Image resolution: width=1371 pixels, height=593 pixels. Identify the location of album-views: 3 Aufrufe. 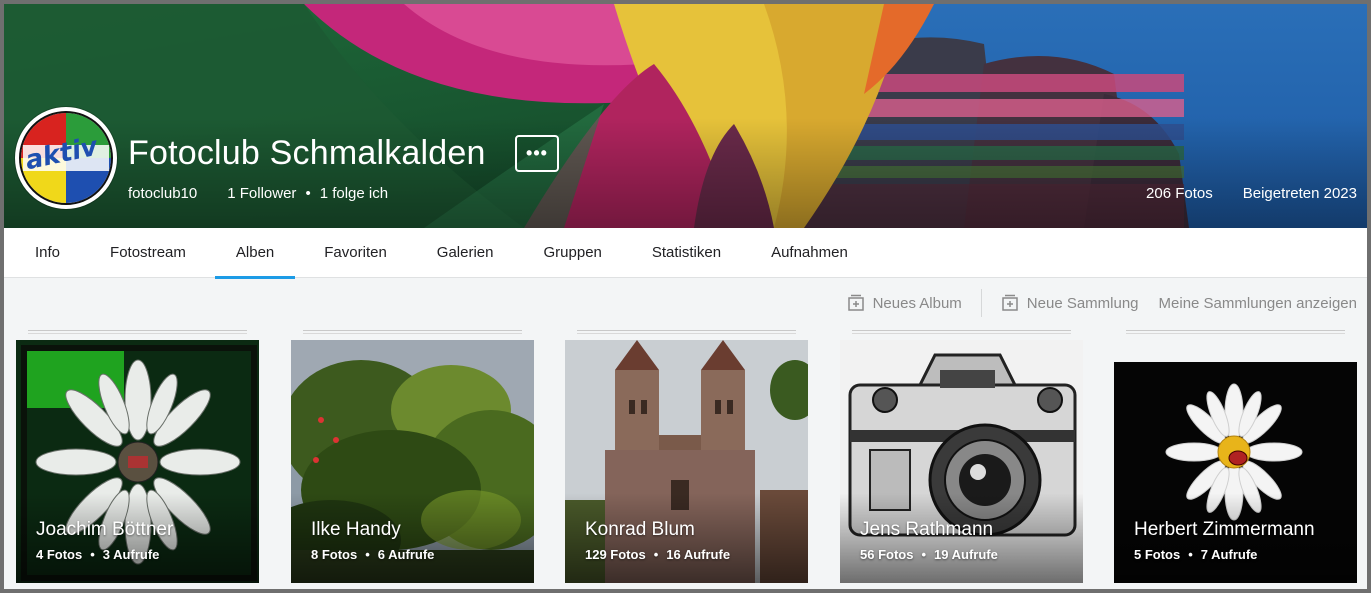
(131, 554).